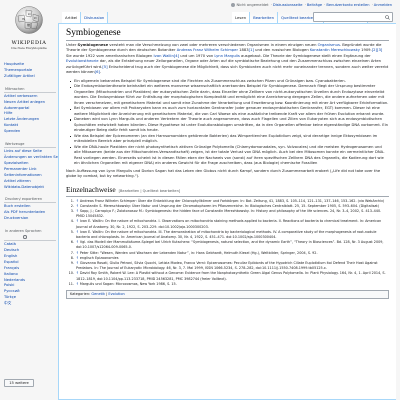  Describe the element at coordinates (30, 145) in the screenshot. I see `sidebar-heading-werkzeuge: Werkzeuge` at that location.